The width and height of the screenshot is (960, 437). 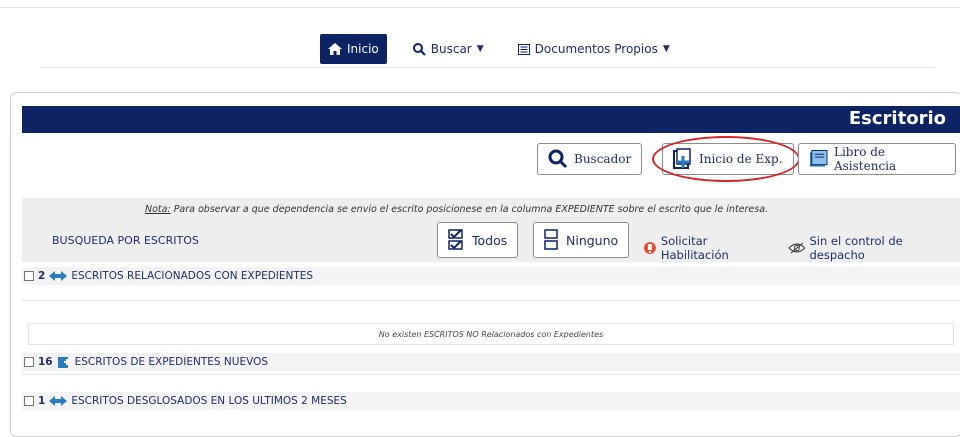 What do you see at coordinates (499, 49) in the screenshot?
I see `main-nav: Inicio Buscar ▼ Documentos Propios ▼` at bounding box center [499, 49].